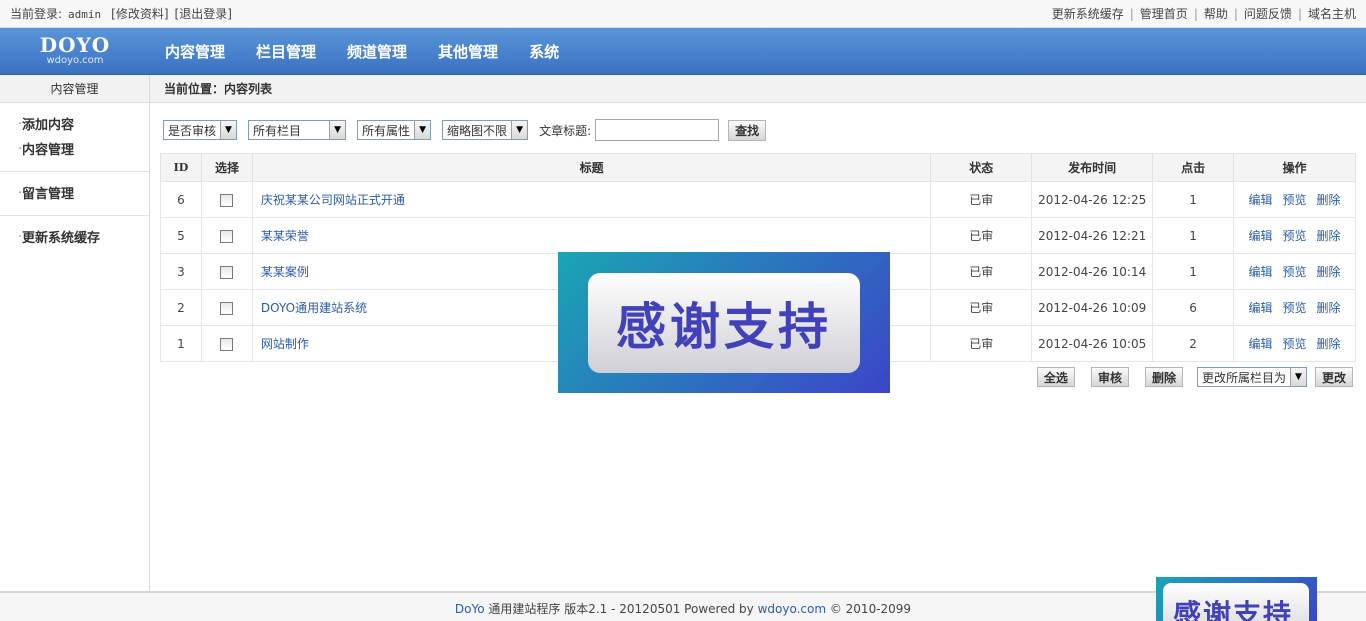  Describe the element at coordinates (285, 272) in the screenshot. I see `row-title-link: 某某案例` at that location.